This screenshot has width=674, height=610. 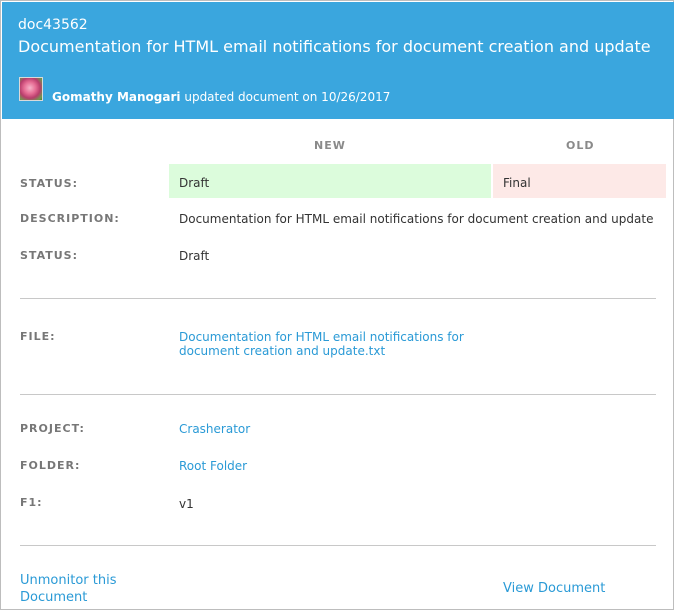 What do you see at coordinates (285, 97) in the screenshot?
I see `update-action-text: updated document on 10/26/2017` at bounding box center [285, 97].